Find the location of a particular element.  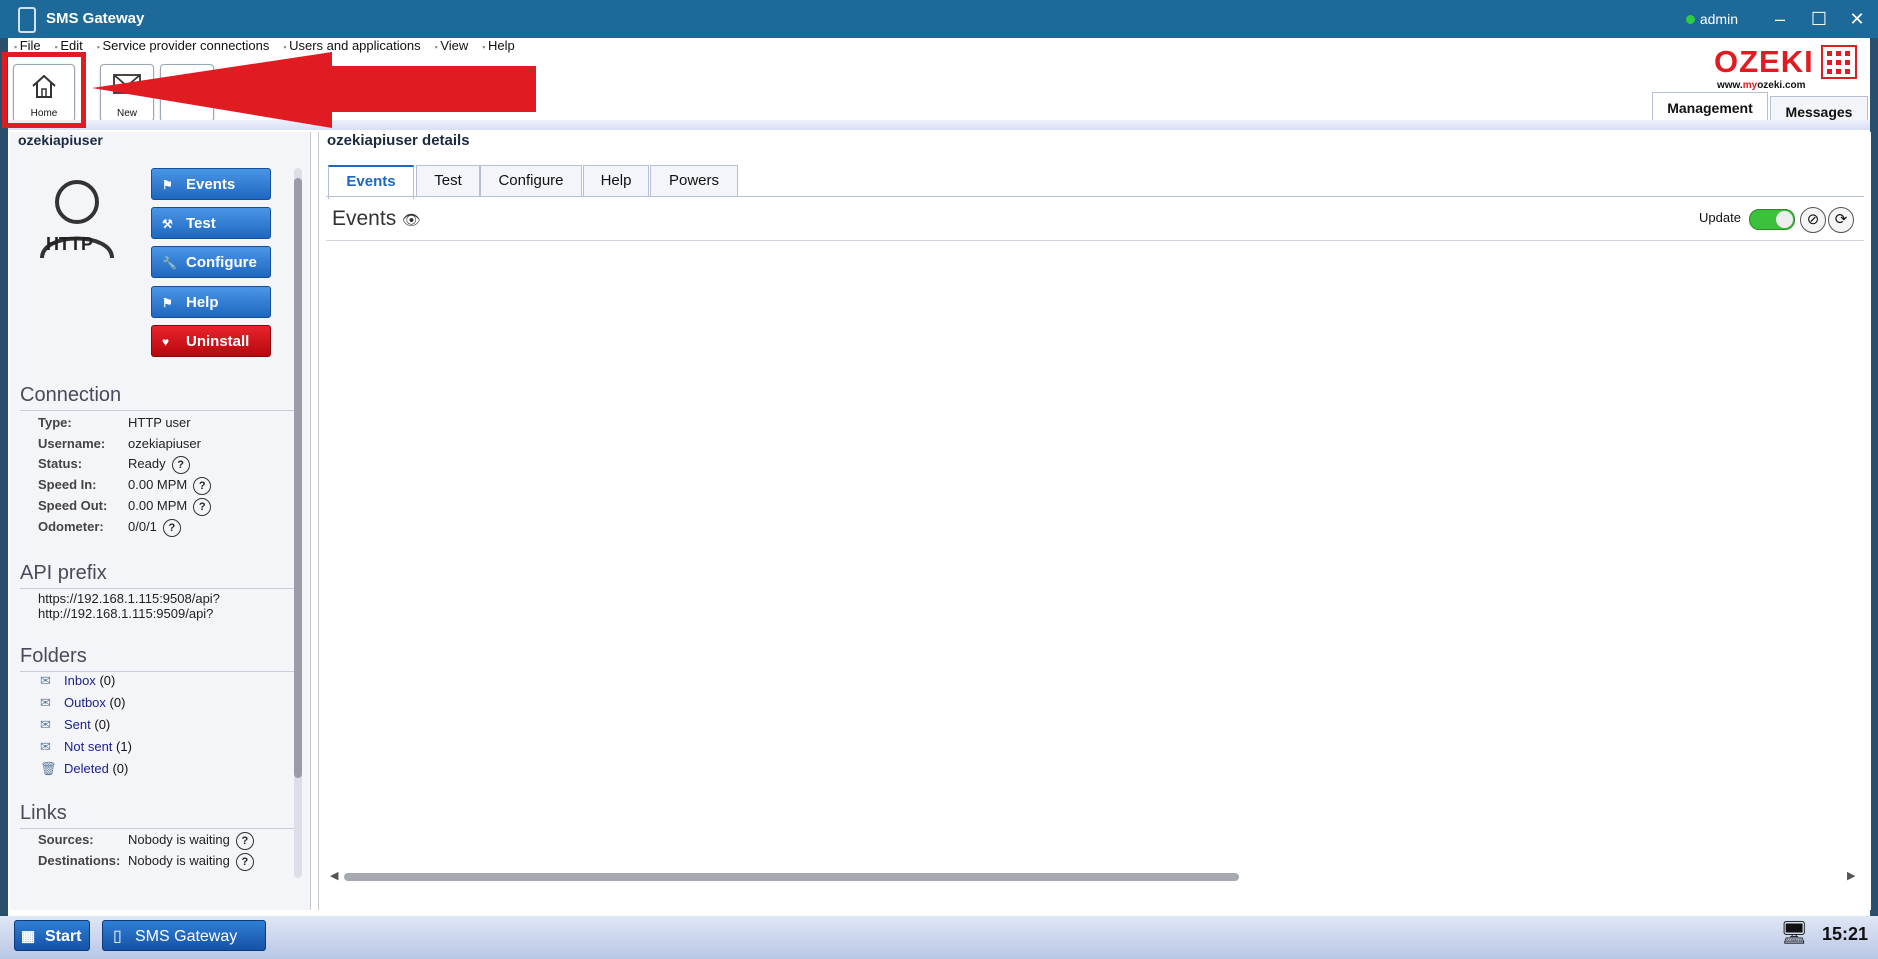

minimize-button: – is located at coordinates (1780, 19).